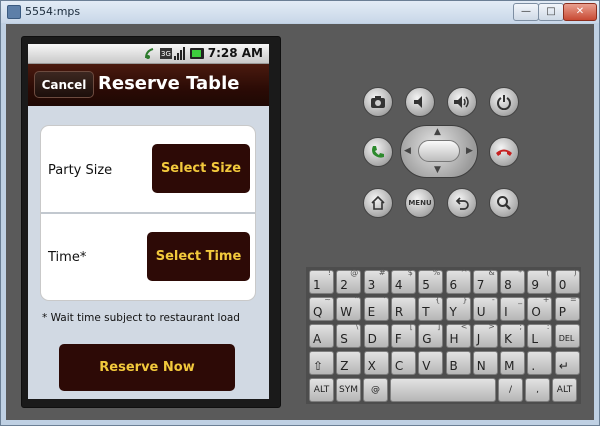 This screenshot has width=600, height=426. I want to click on search-button, so click(504, 203).